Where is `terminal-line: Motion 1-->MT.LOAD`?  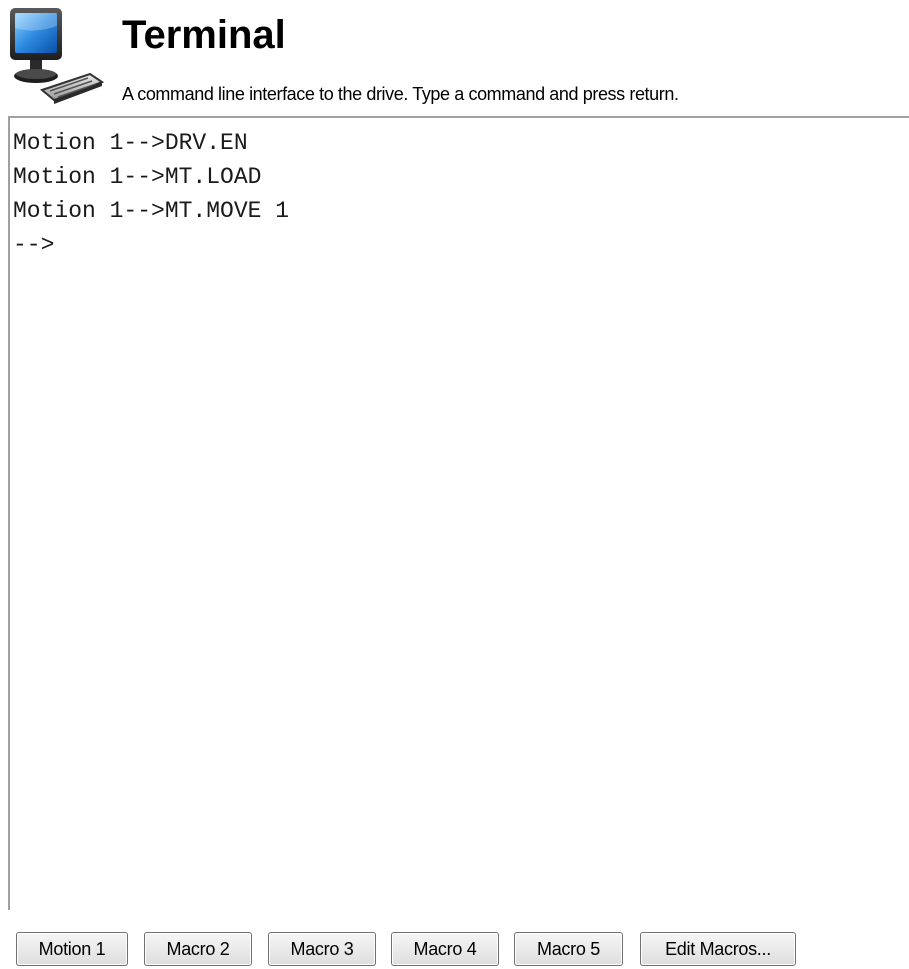
terminal-line: Motion 1-->MT.LOAD is located at coordinates (137, 177).